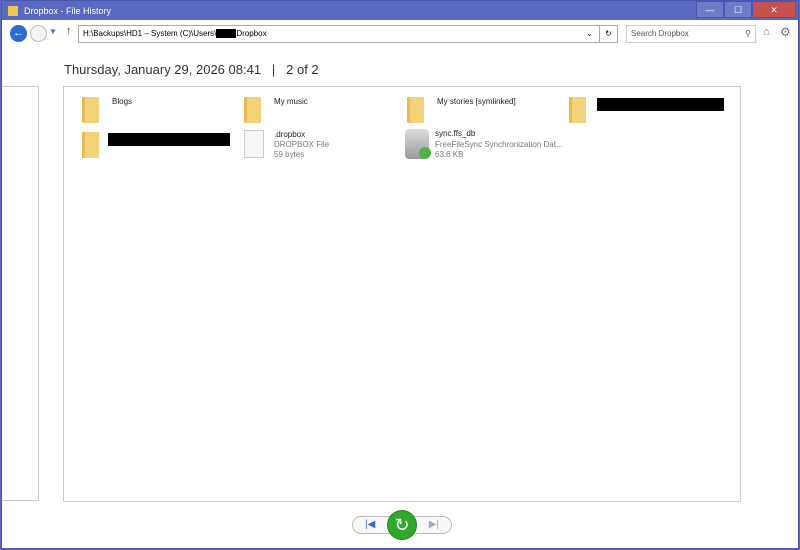  Describe the element at coordinates (774, 9) in the screenshot. I see `close-button: ✕` at that location.